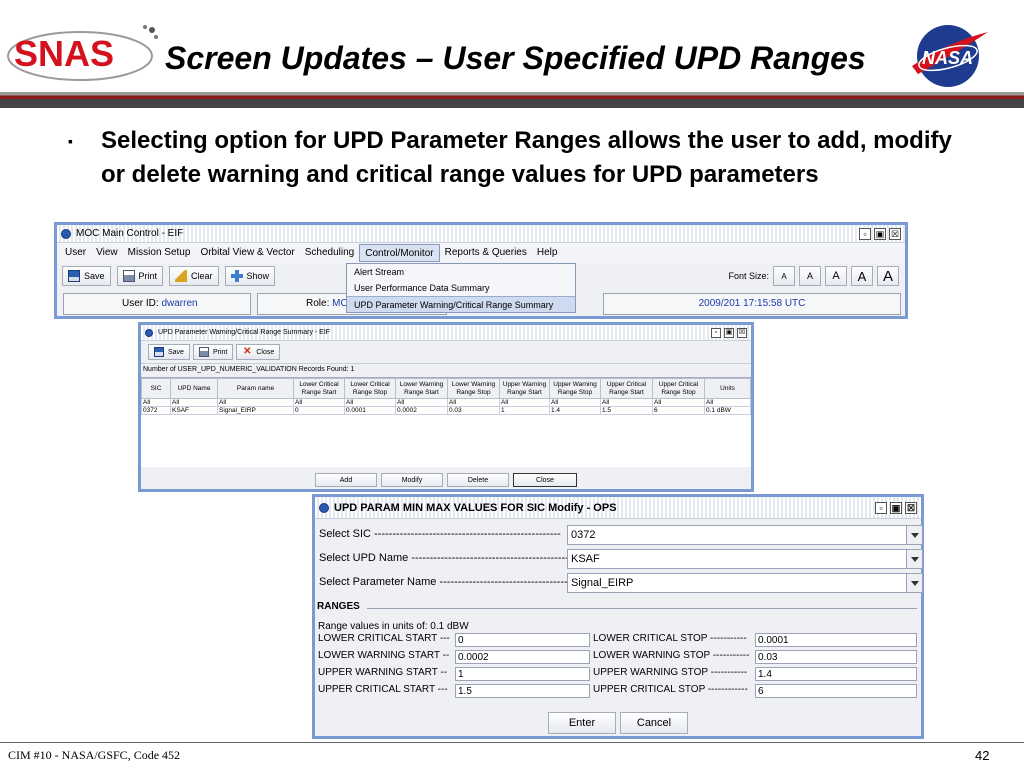 This screenshot has width=1024, height=768. What do you see at coordinates (318, 303) in the screenshot?
I see `role-label: Role:` at bounding box center [318, 303].